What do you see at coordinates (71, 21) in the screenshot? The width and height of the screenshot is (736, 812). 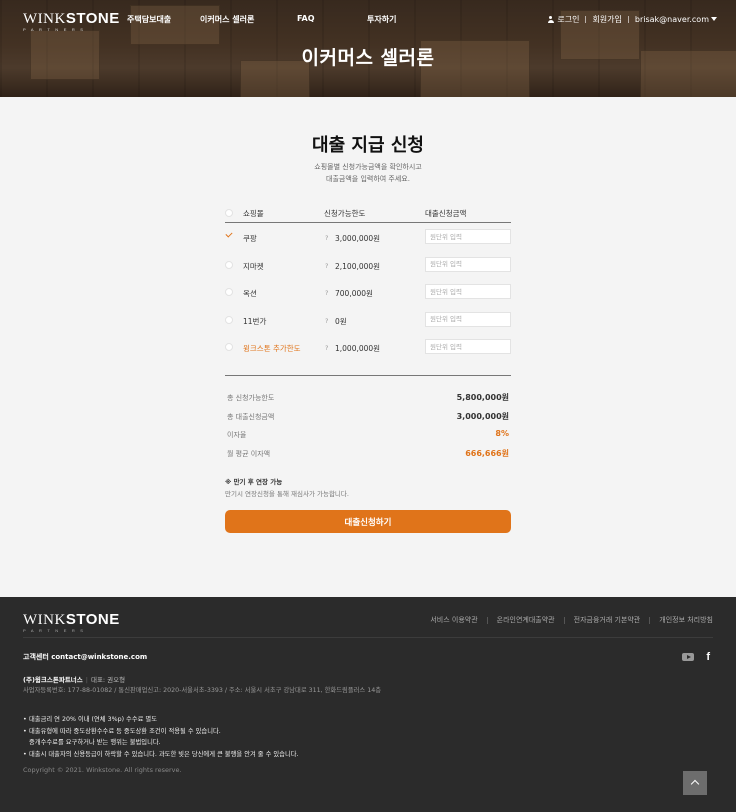 I see `brand-logo: WINKSTONE PARTNERS` at bounding box center [71, 21].